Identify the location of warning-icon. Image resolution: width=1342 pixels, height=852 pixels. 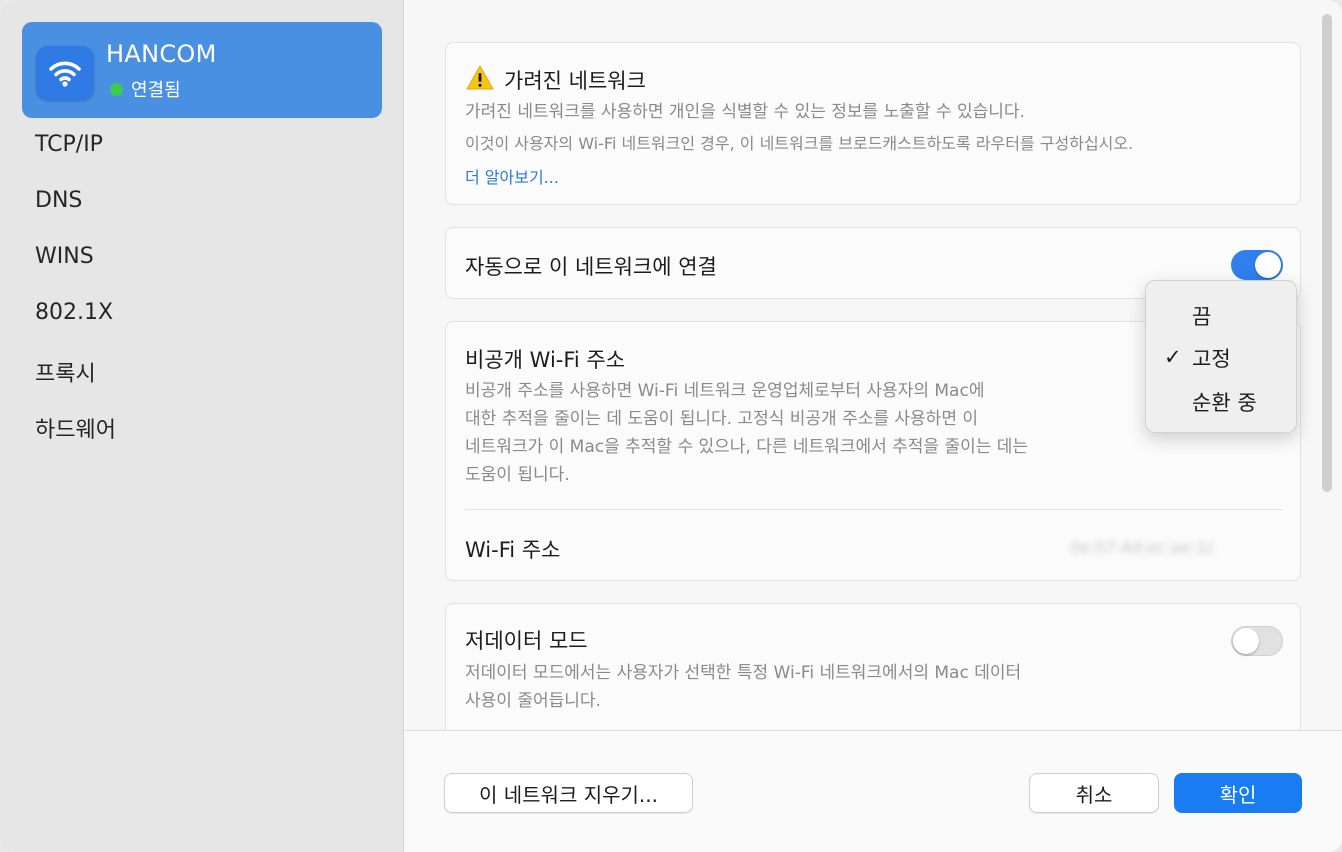
(480, 77).